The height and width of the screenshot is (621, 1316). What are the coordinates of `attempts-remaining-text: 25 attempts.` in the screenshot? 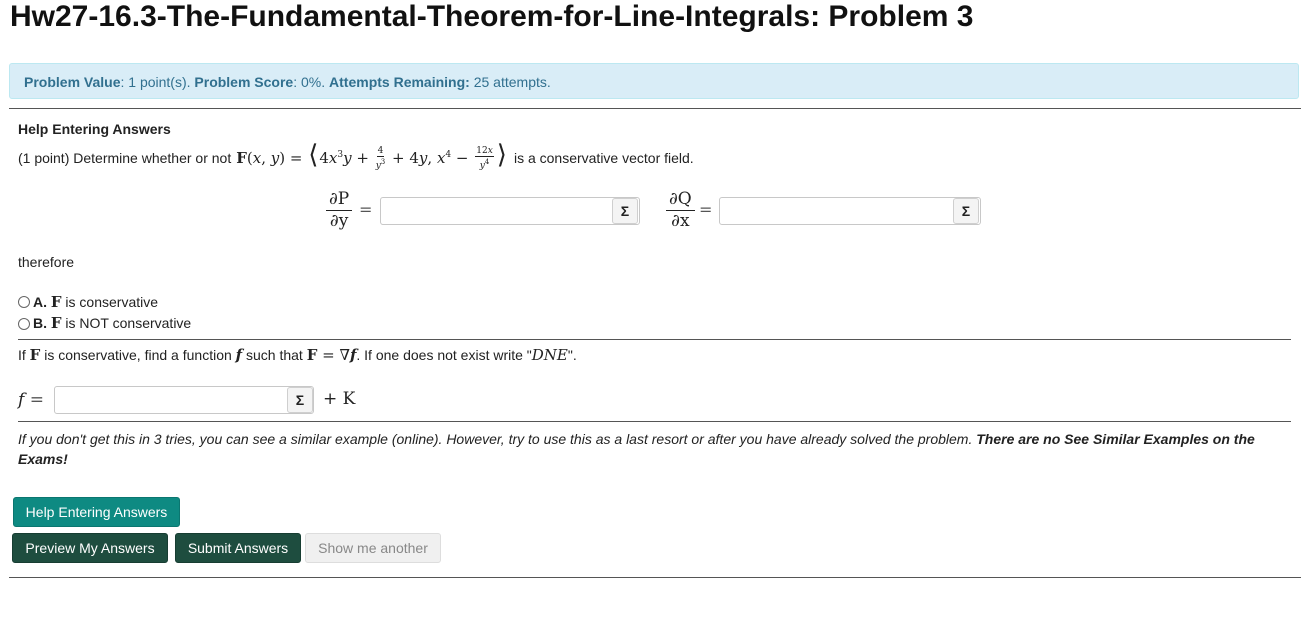 It's located at (510, 82).